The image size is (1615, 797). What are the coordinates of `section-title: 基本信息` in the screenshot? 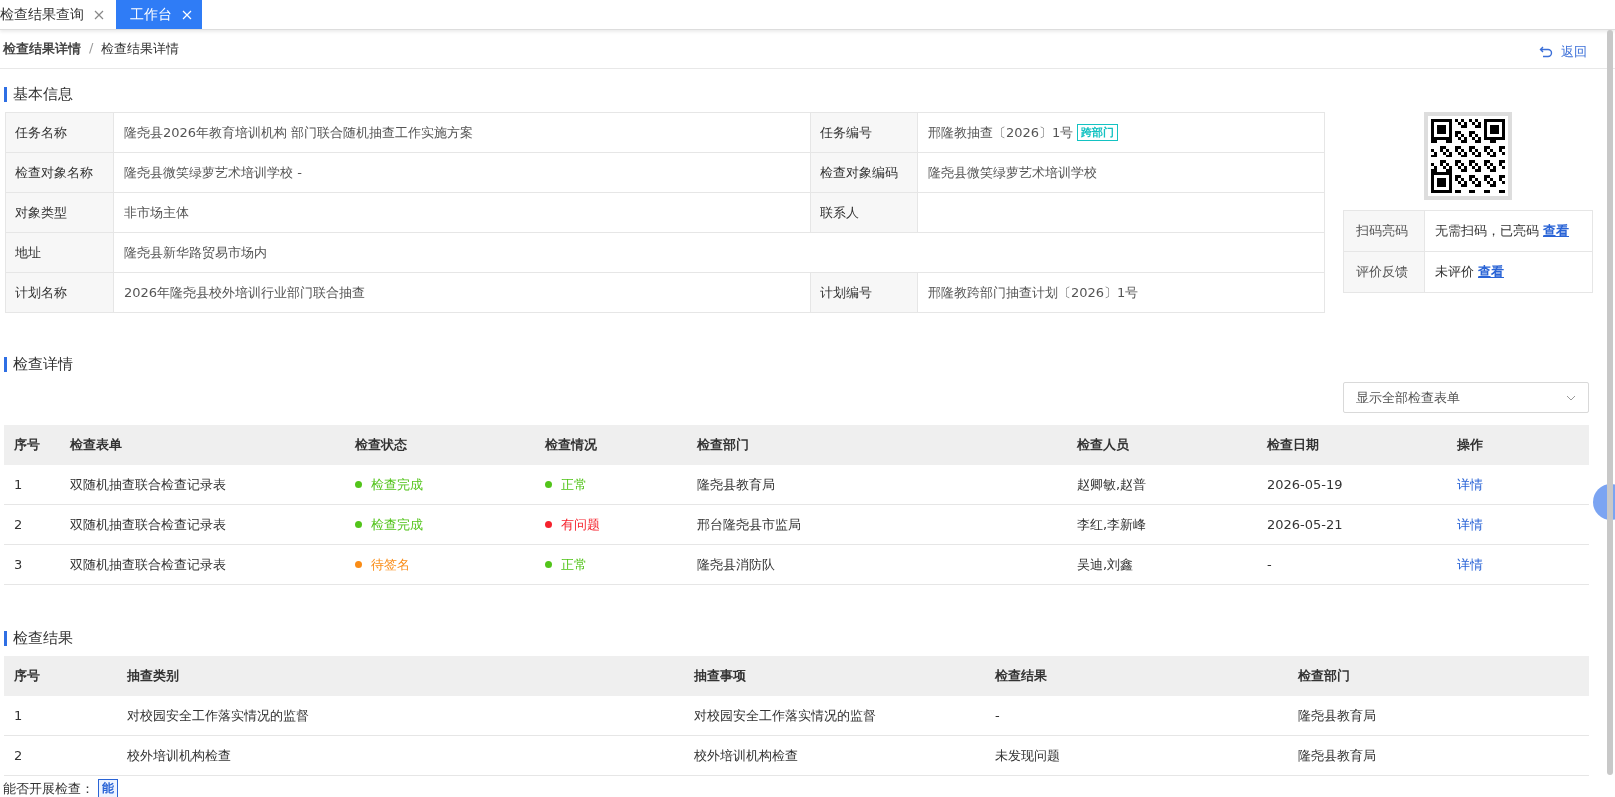 It's located at (38, 94).